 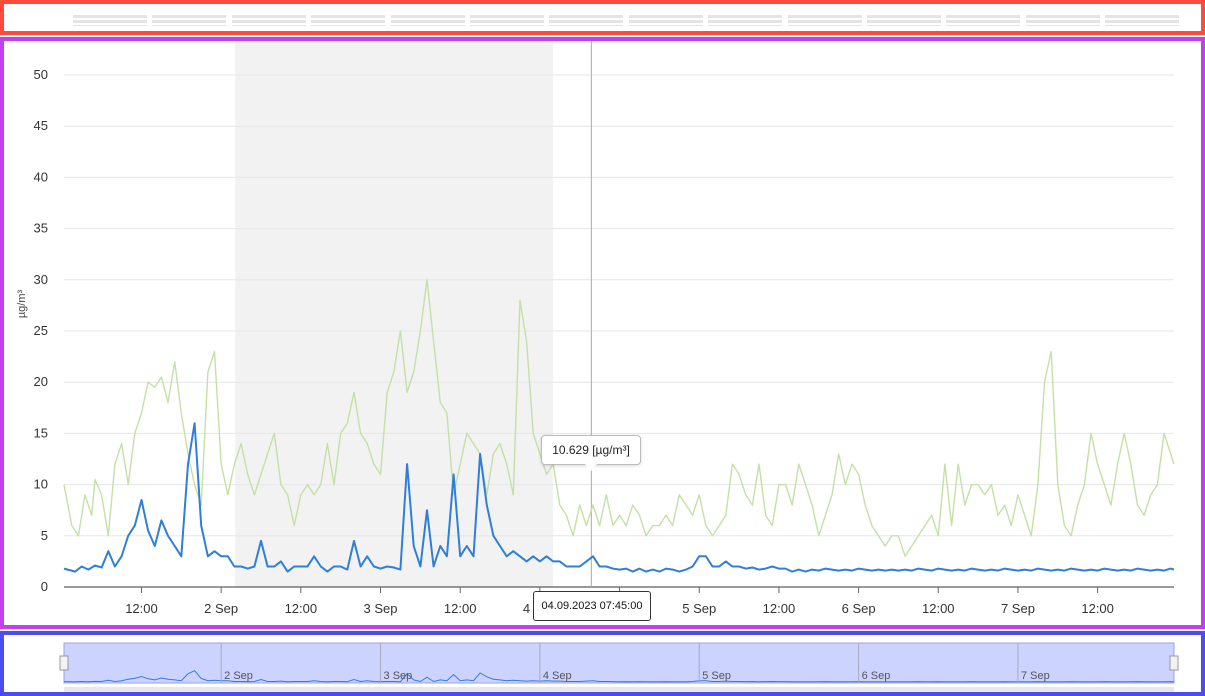 I want to click on crosshair-time: 04.09.2023 07:45:00, so click(x=592, y=606).